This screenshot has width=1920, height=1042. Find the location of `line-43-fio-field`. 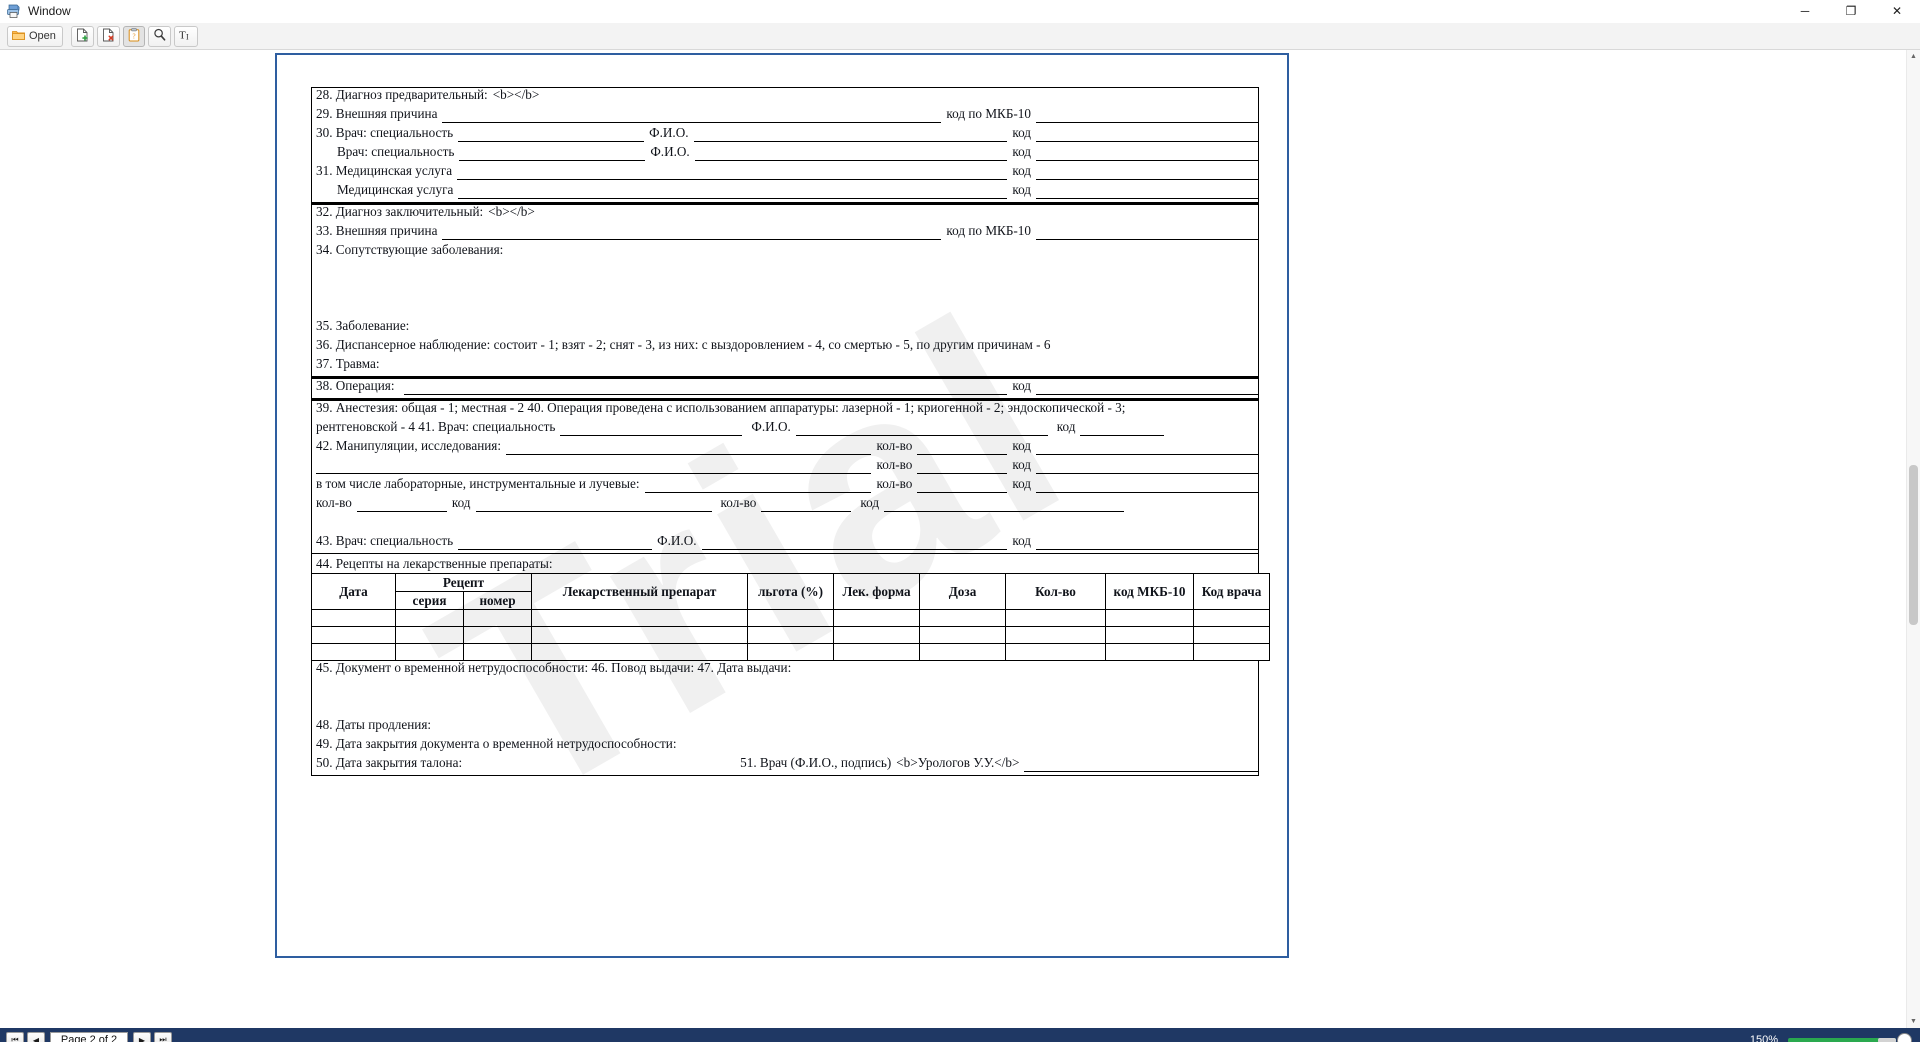

line-43-fio-field is located at coordinates (854, 549).